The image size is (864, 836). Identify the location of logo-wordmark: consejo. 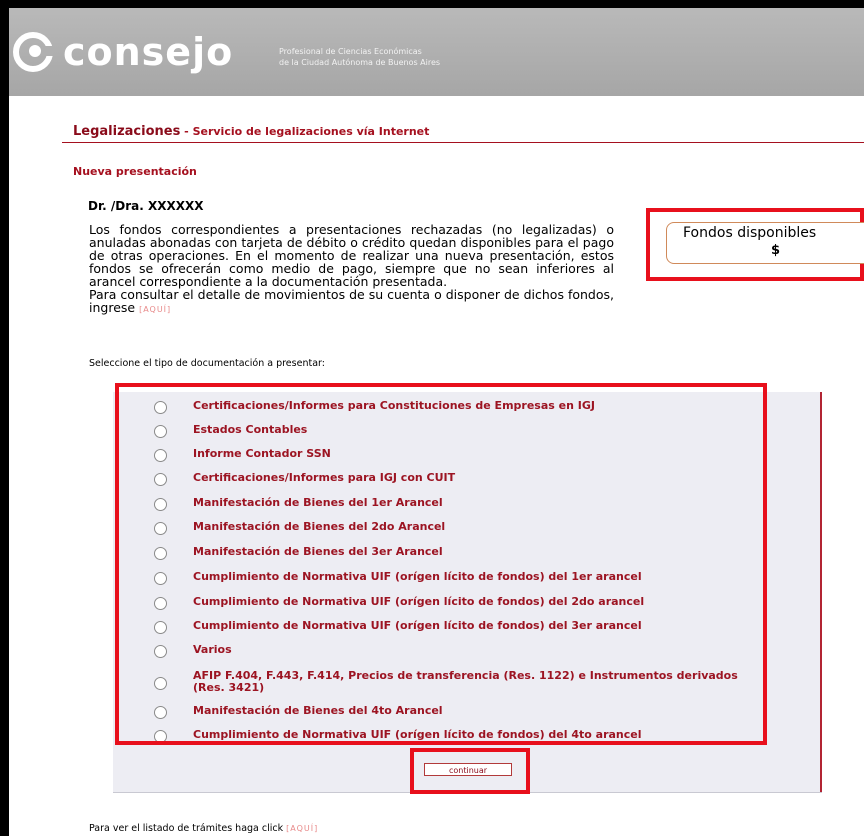
(148, 52).